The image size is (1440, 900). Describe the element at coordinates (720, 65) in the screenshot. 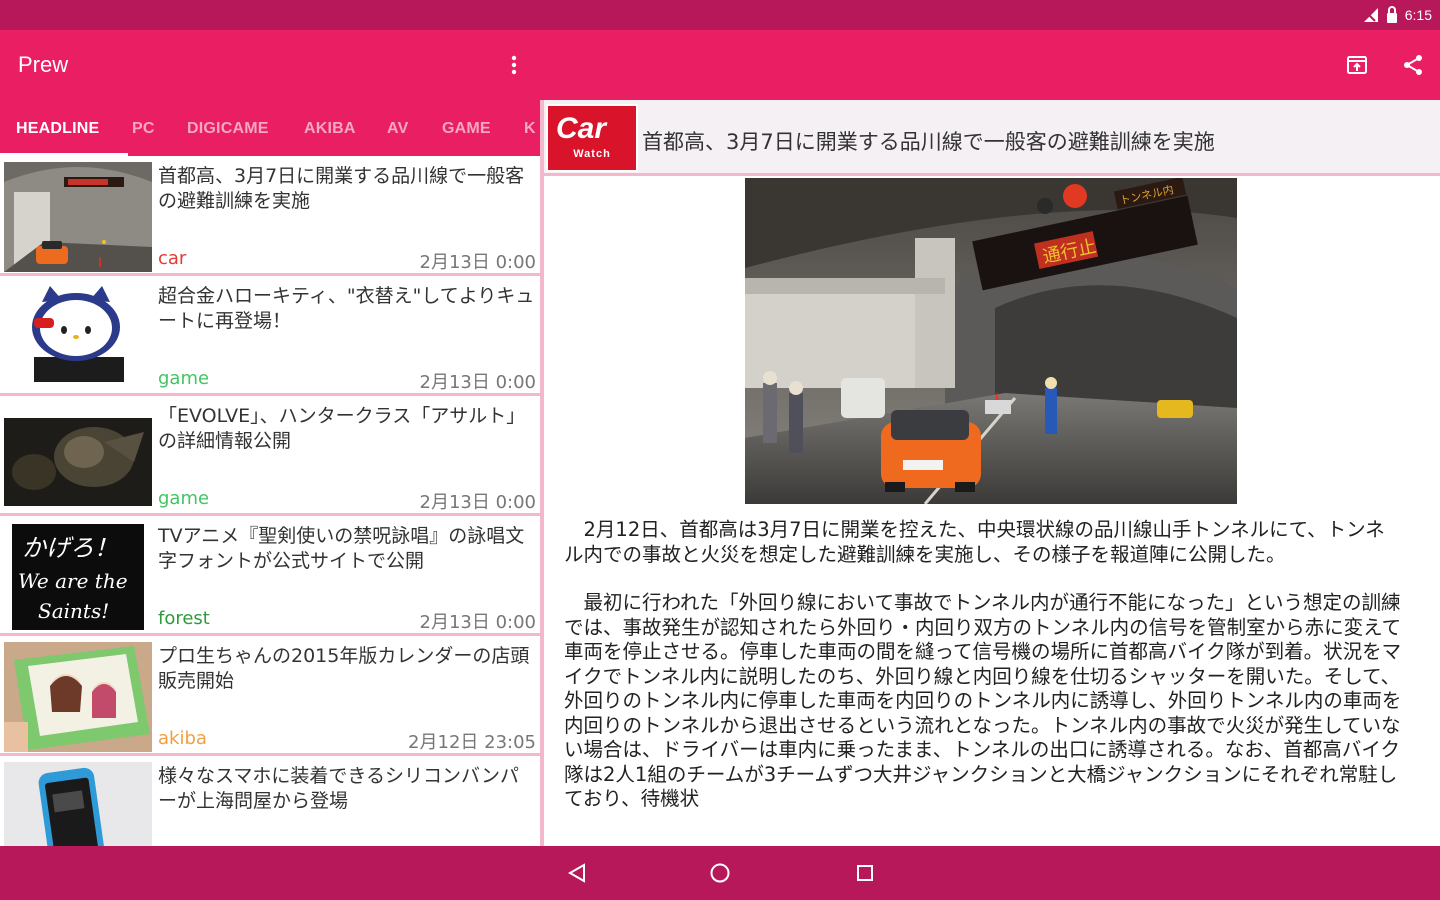

I see `app-bar: Prew` at that location.